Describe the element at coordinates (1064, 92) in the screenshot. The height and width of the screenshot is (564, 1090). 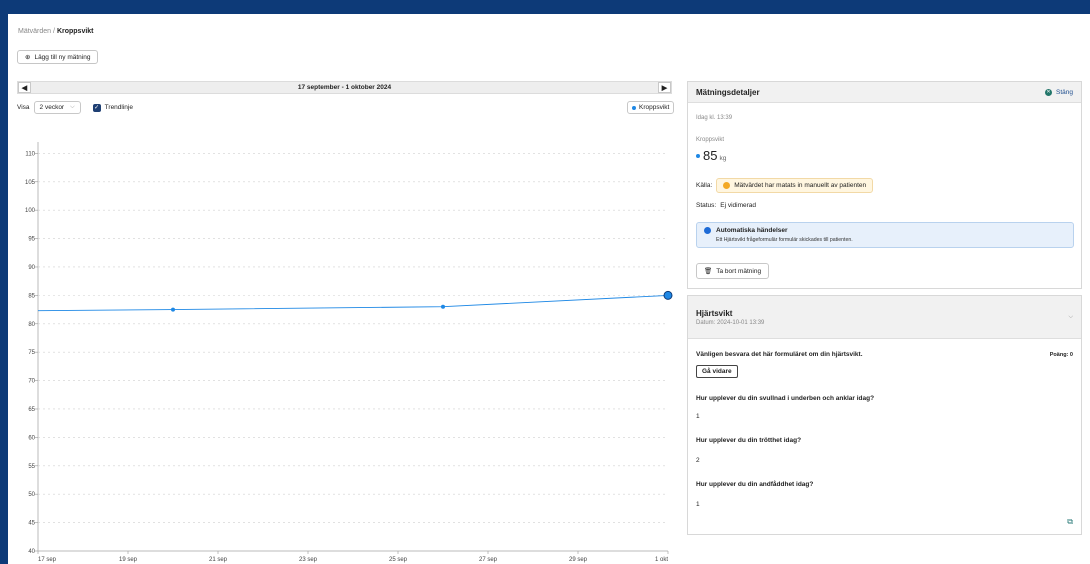
I see `close-label: Stäng` at that location.